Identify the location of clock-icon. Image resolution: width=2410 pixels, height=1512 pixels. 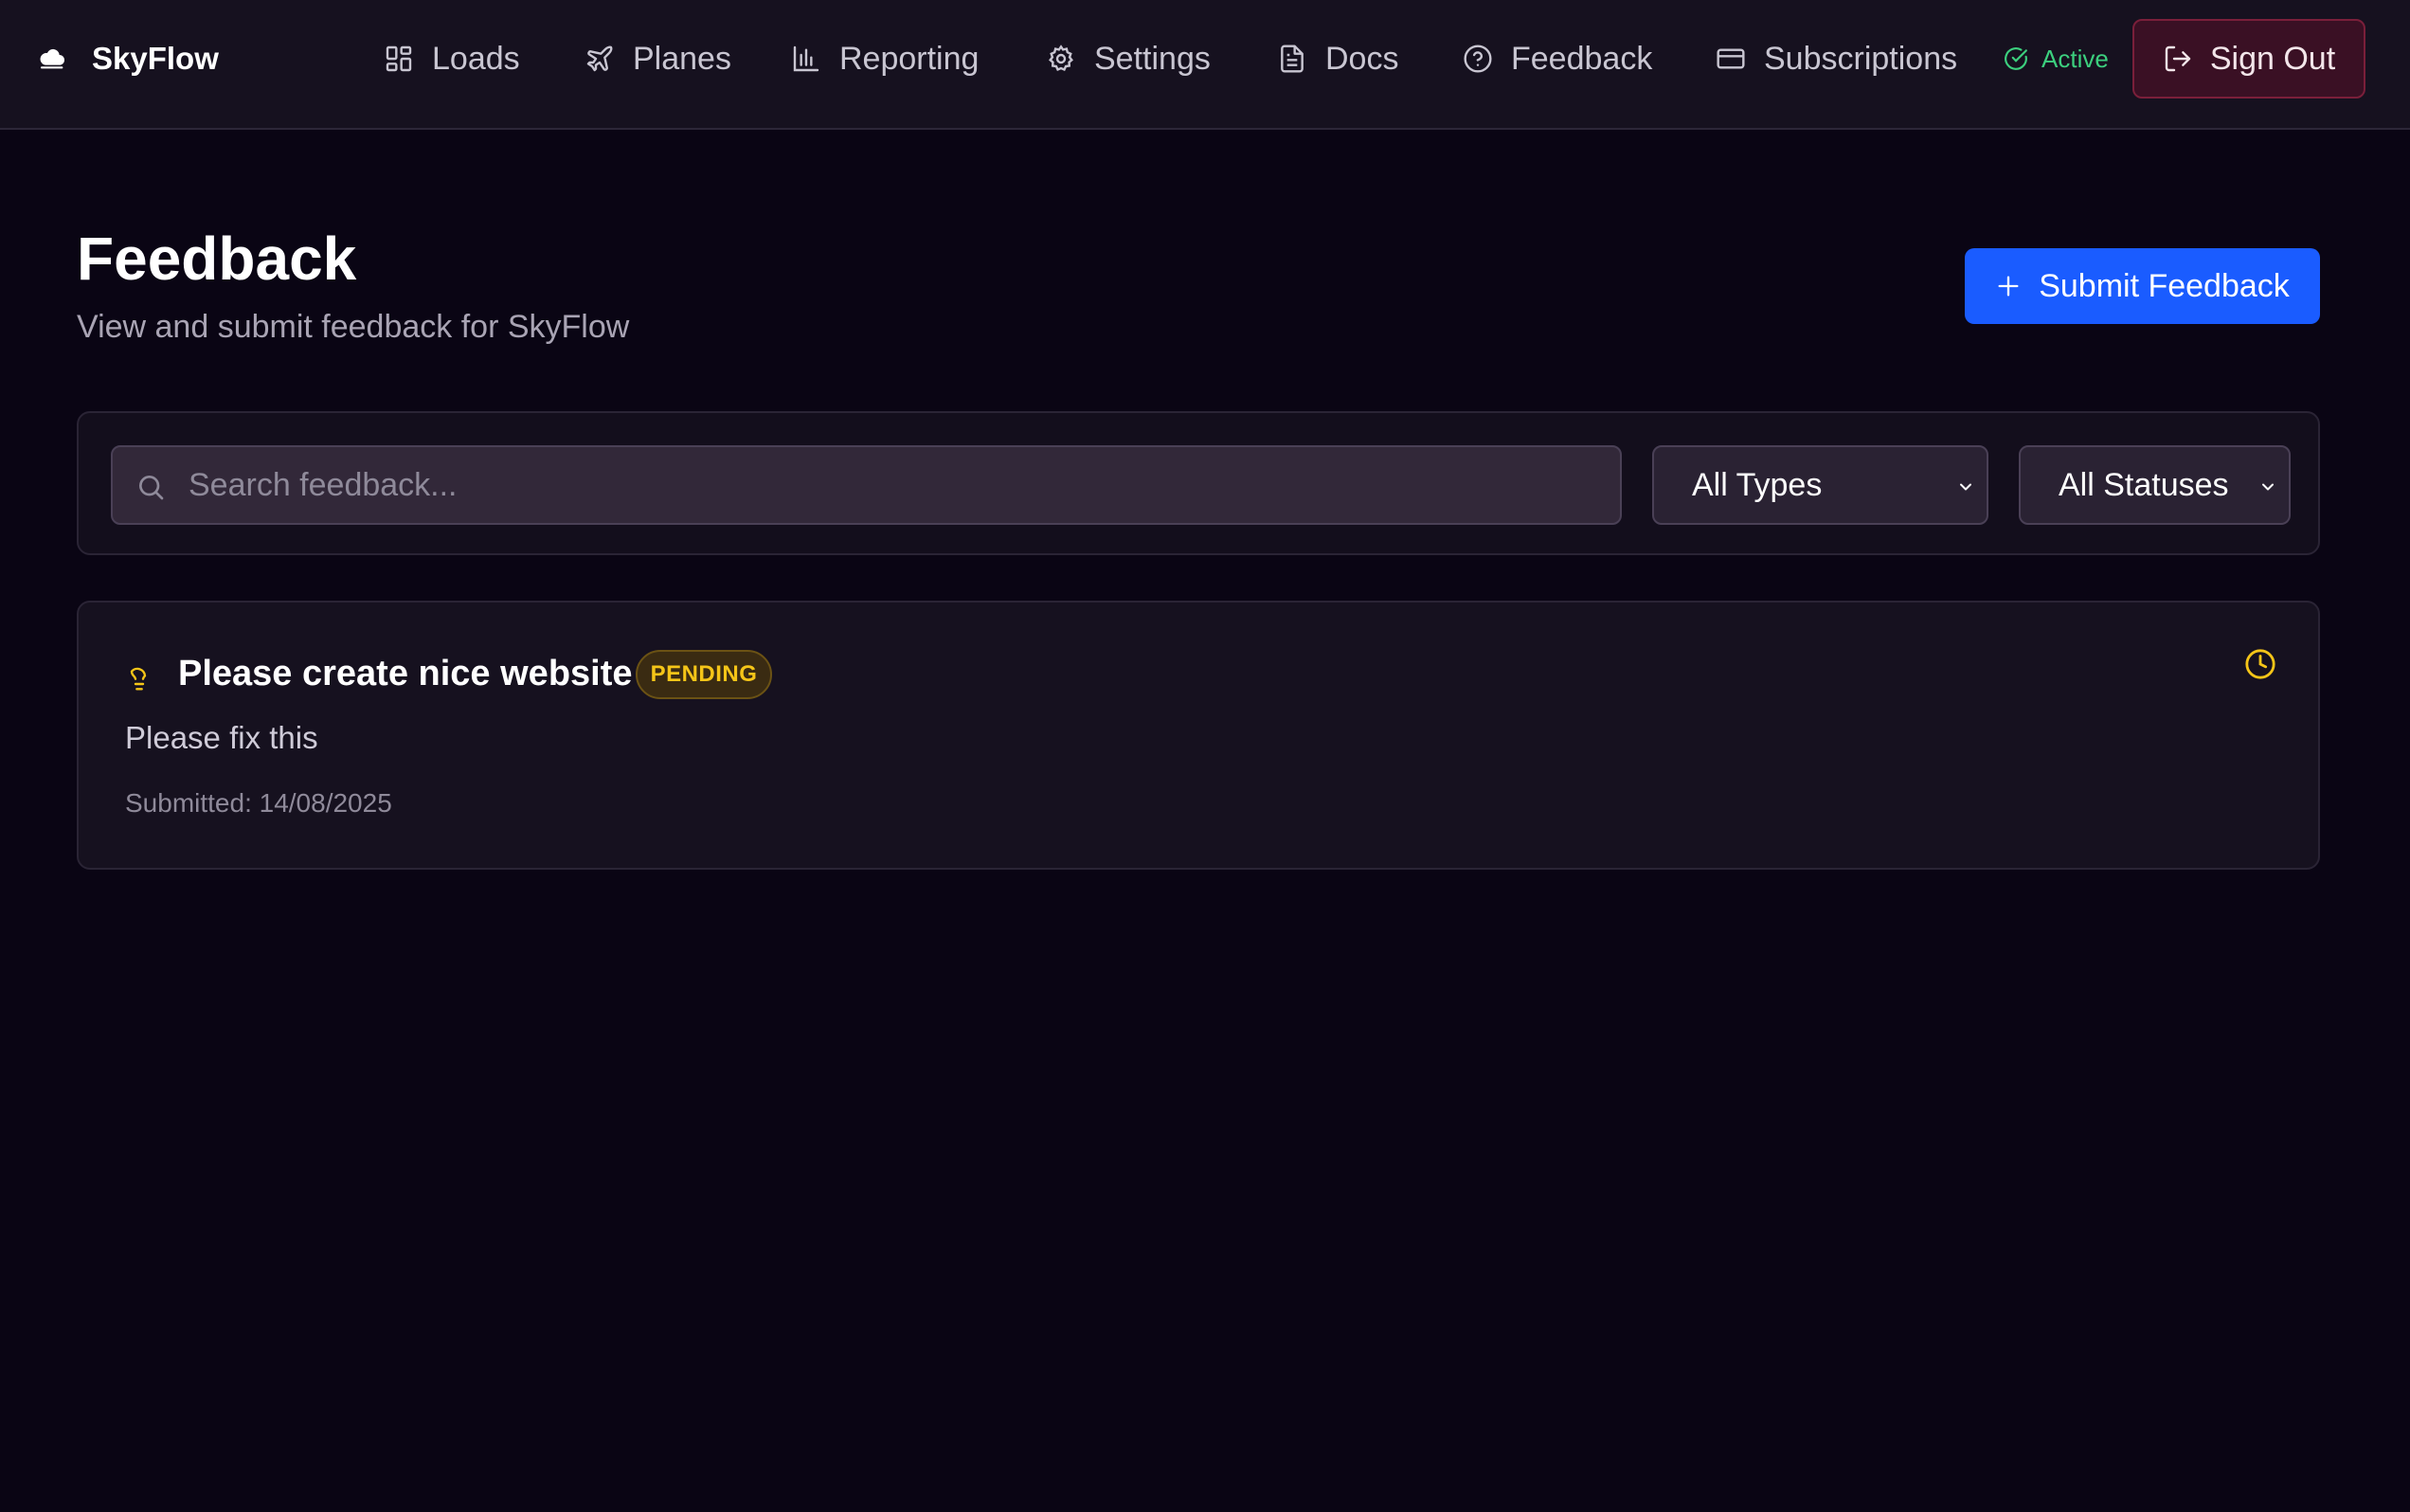
(2260, 664).